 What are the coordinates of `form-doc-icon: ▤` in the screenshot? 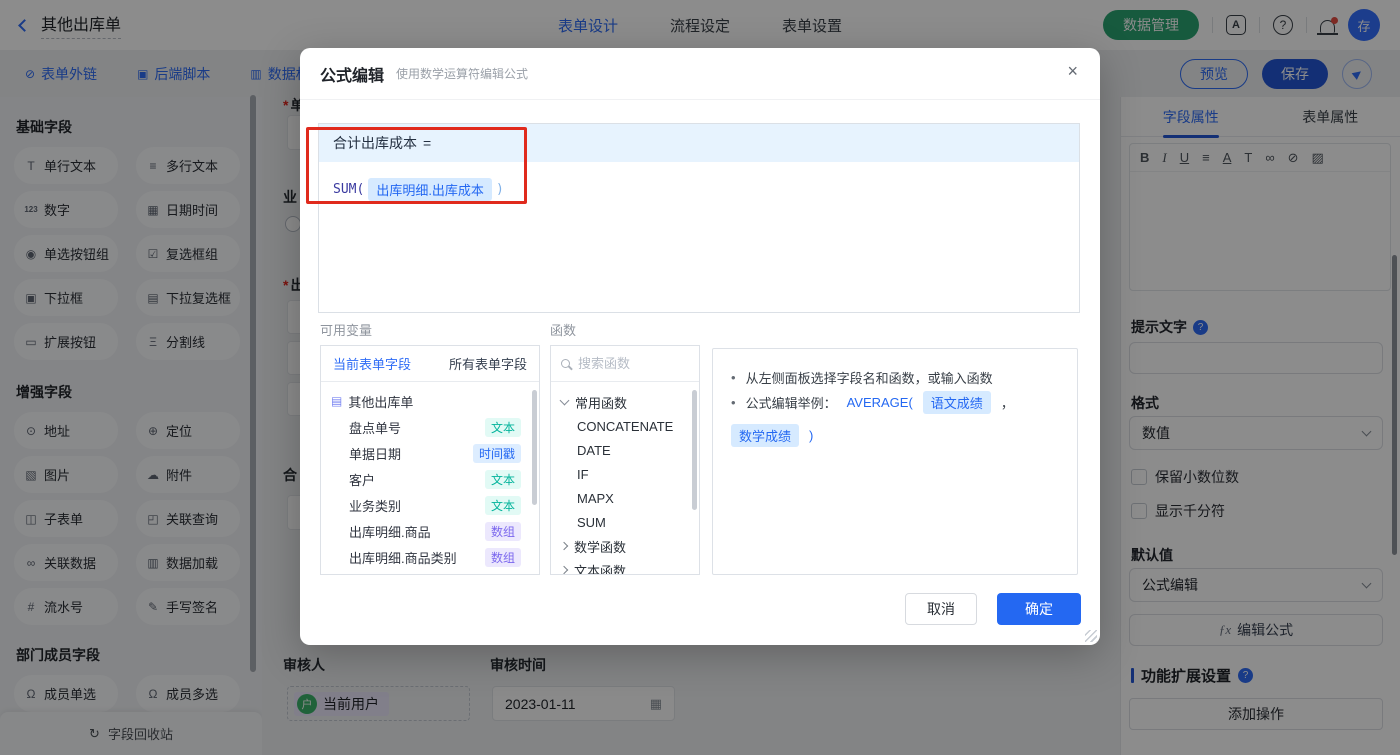 It's located at (337, 401).